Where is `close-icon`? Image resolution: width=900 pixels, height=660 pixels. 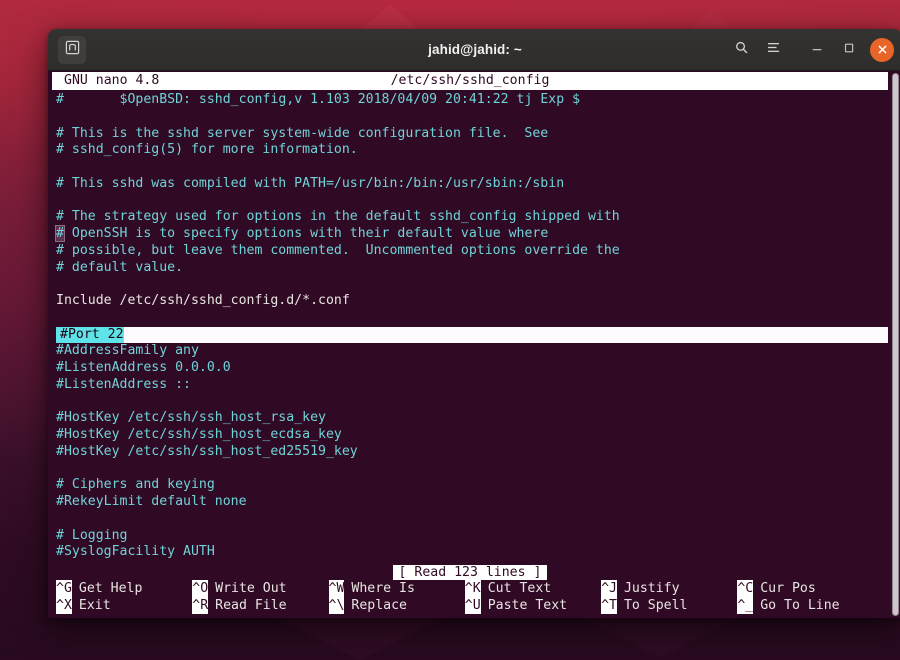 close-icon is located at coordinates (882, 49).